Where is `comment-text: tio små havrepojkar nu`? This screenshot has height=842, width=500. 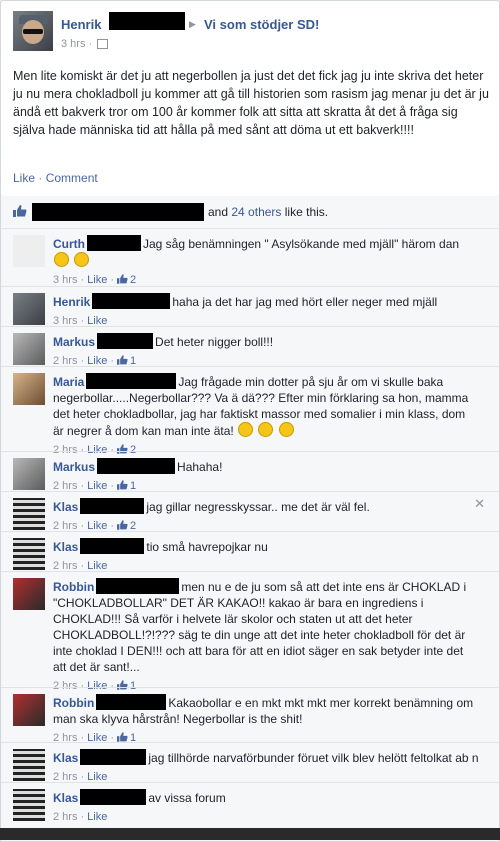 comment-text: tio små havrepojkar nu is located at coordinates (207, 547).